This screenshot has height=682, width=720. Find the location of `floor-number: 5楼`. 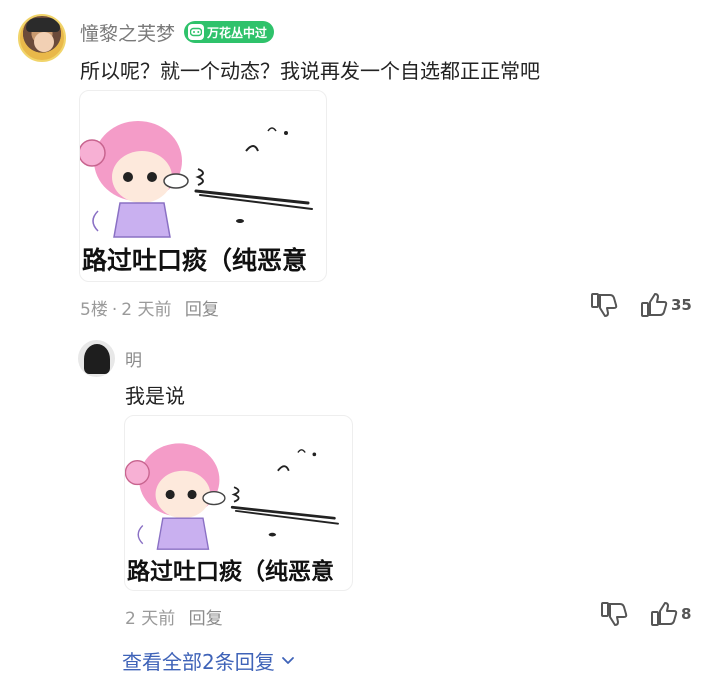

floor-number: 5楼 is located at coordinates (94, 310).